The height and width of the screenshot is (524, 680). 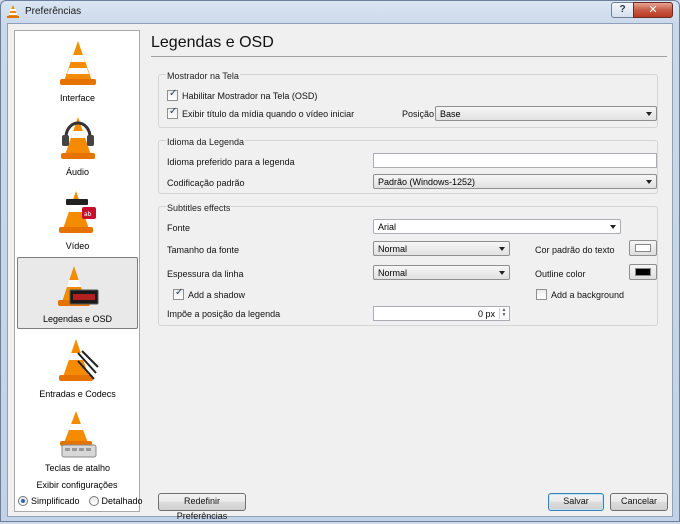 I want to click on shadow-checkbox, so click(x=178, y=293).